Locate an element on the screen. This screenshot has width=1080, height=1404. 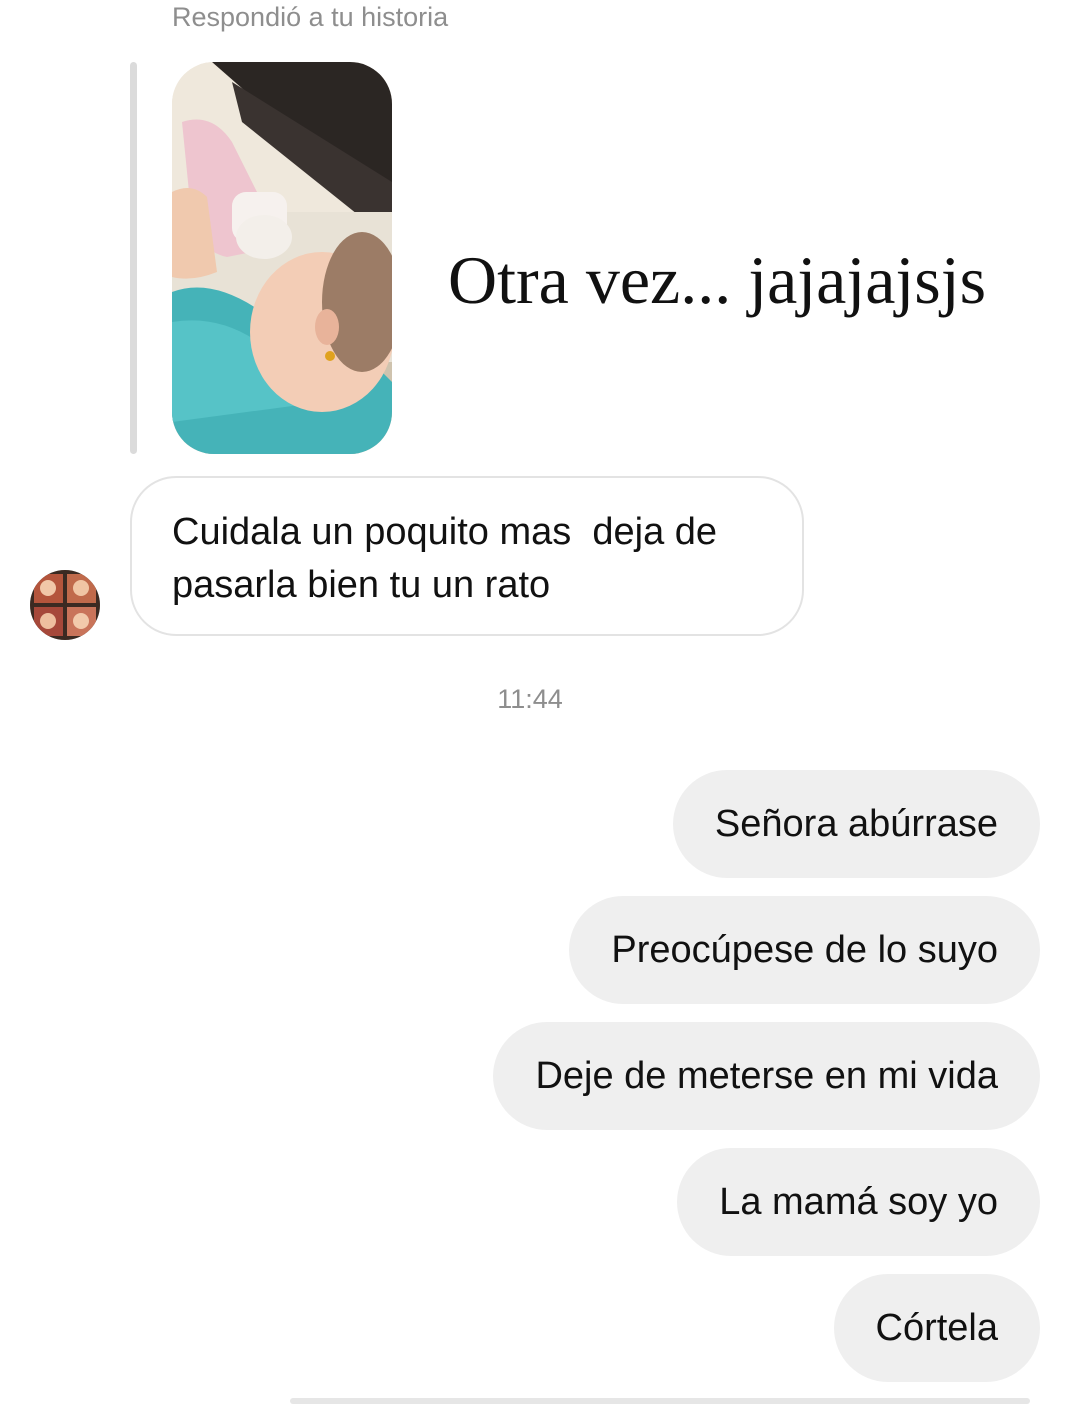
outgoing-message-bubble: Córtela is located at coordinates (936, 1328).